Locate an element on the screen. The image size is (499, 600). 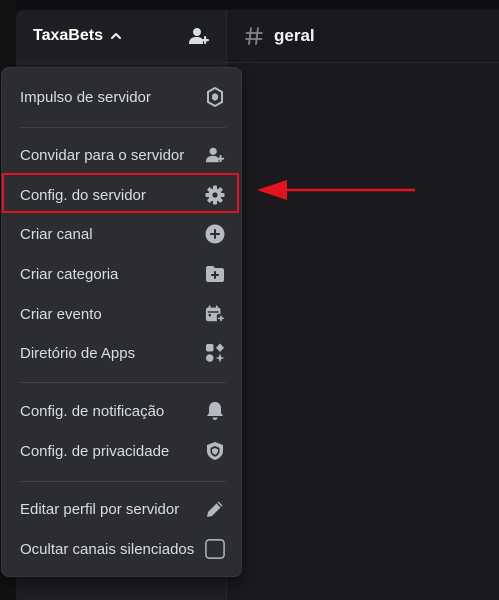
menu-item-hide-muted-channels: Ocultar canais silenciados is located at coordinates (122, 549).